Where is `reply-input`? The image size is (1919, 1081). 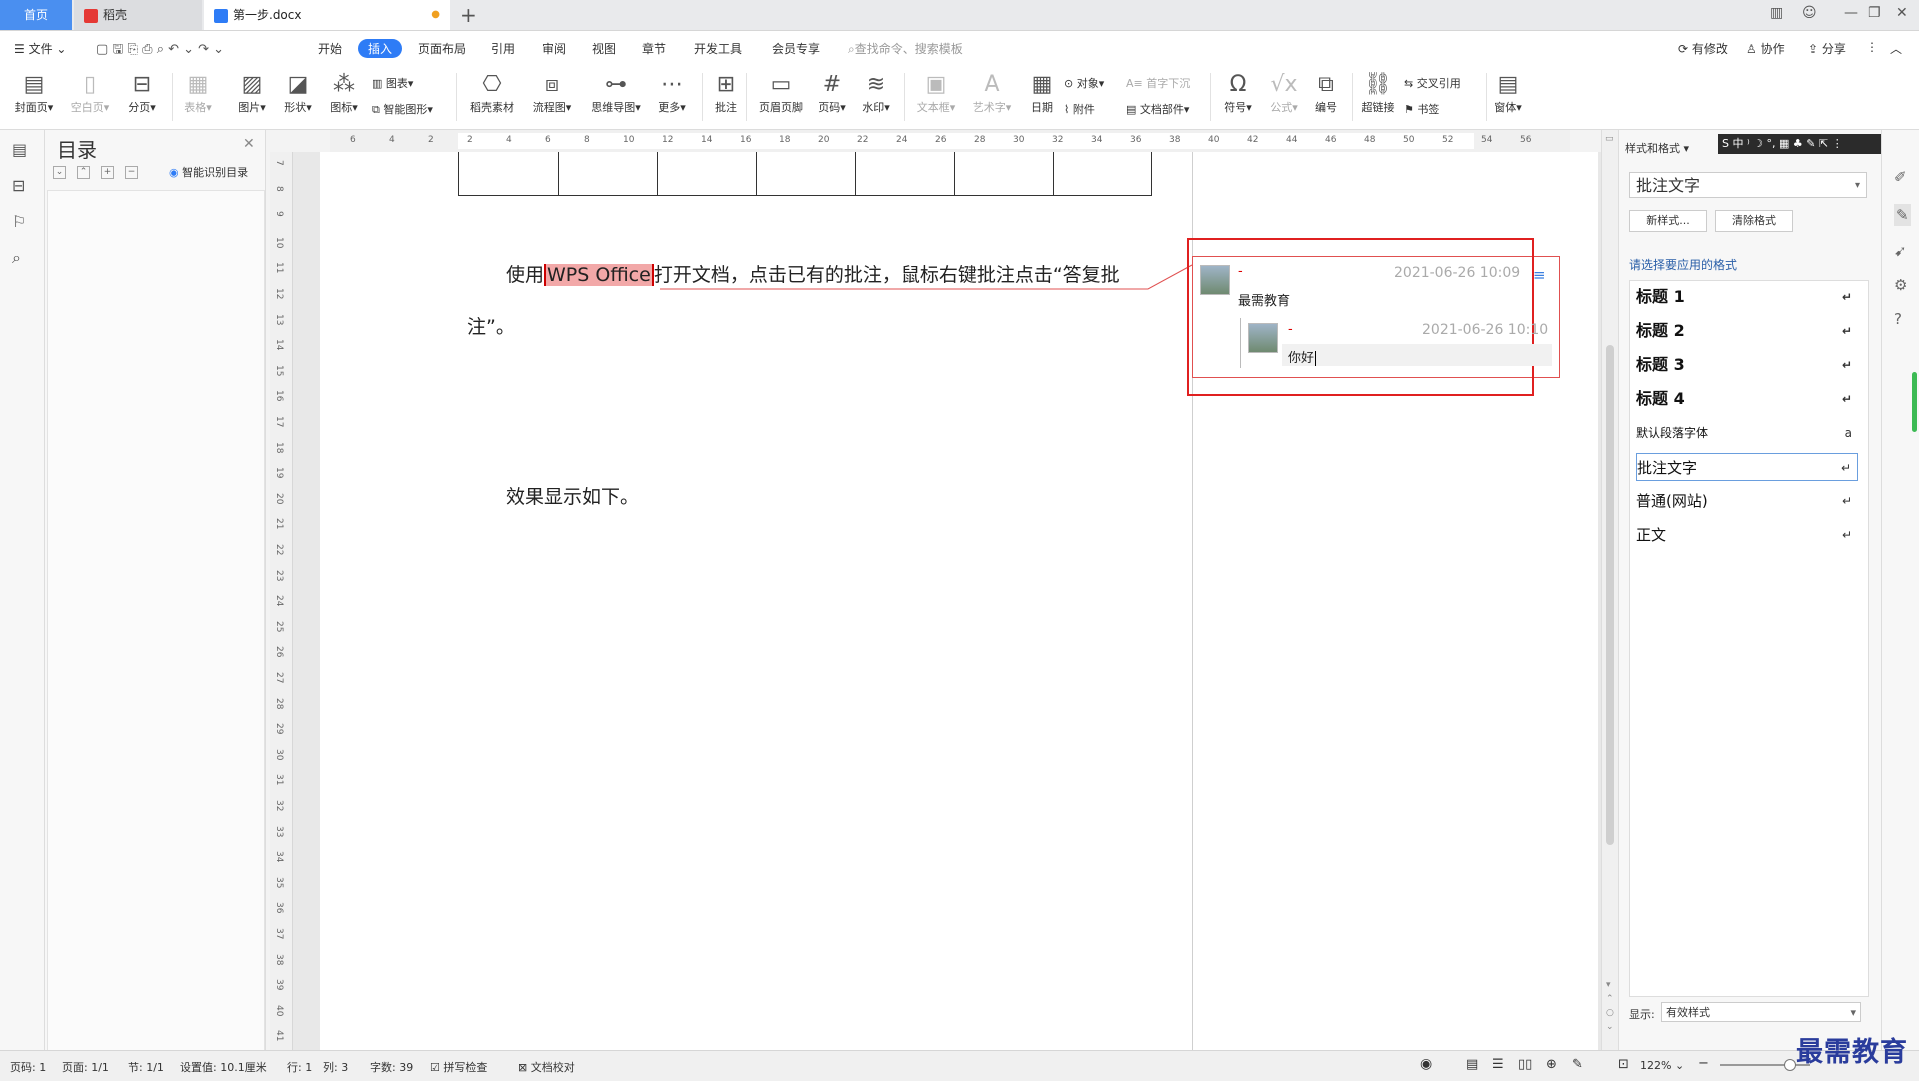
reply-input is located at coordinates (1417, 355).